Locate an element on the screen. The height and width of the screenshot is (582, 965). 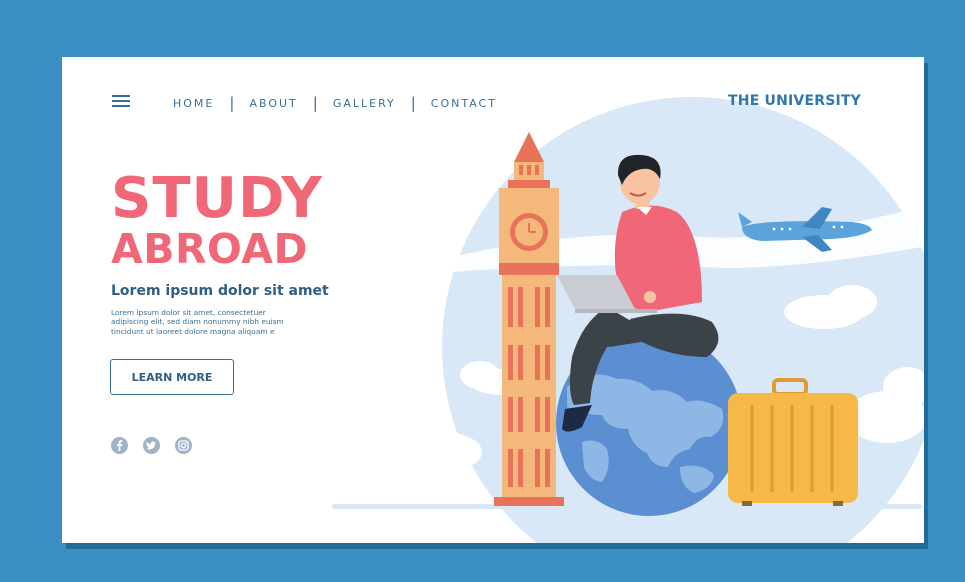
hero-subtitle: Lorem ipsum dolor sit amet is located at coordinates (220, 291).